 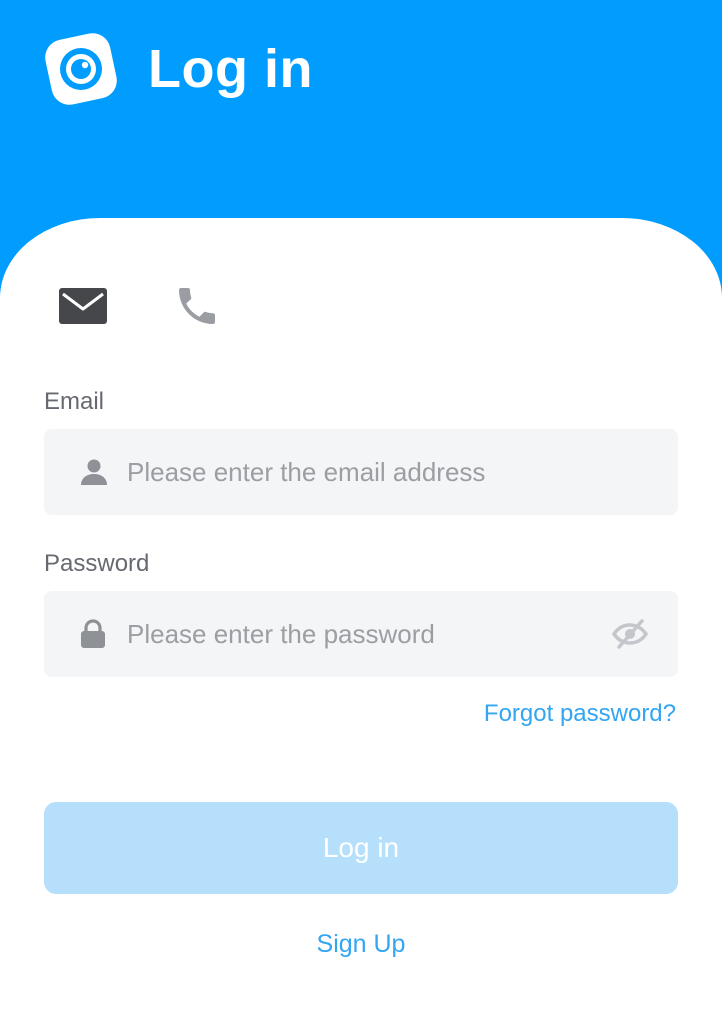 What do you see at coordinates (197, 306) in the screenshot?
I see `phone-login-tab-icon` at bounding box center [197, 306].